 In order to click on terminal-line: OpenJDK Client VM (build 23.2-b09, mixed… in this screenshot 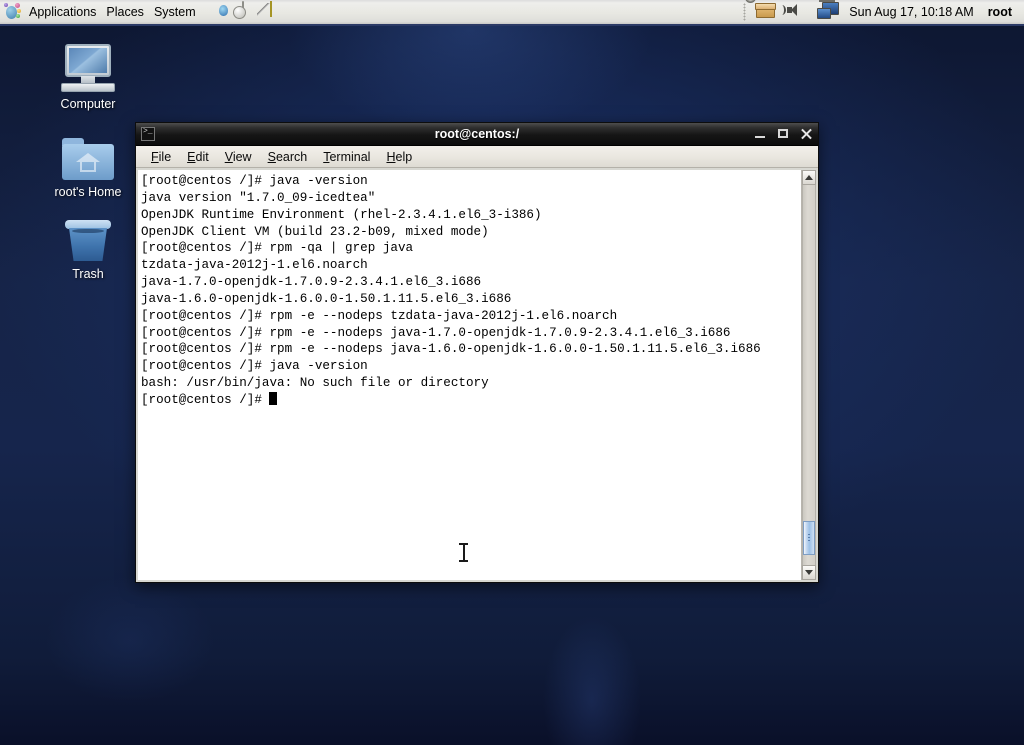, I will do `click(315, 231)`.